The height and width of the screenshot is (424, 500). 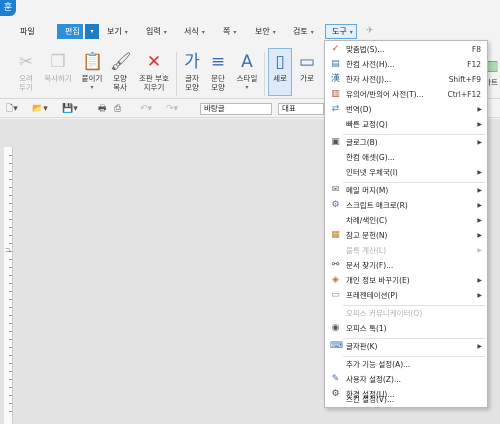 I want to click on menu-security: 보안 ▾, so click(x=265, y=31).